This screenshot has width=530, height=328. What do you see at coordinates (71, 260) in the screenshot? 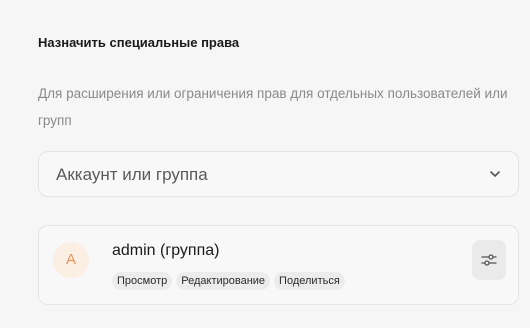
I see `avatar: A` at bounding box center [71, 260].